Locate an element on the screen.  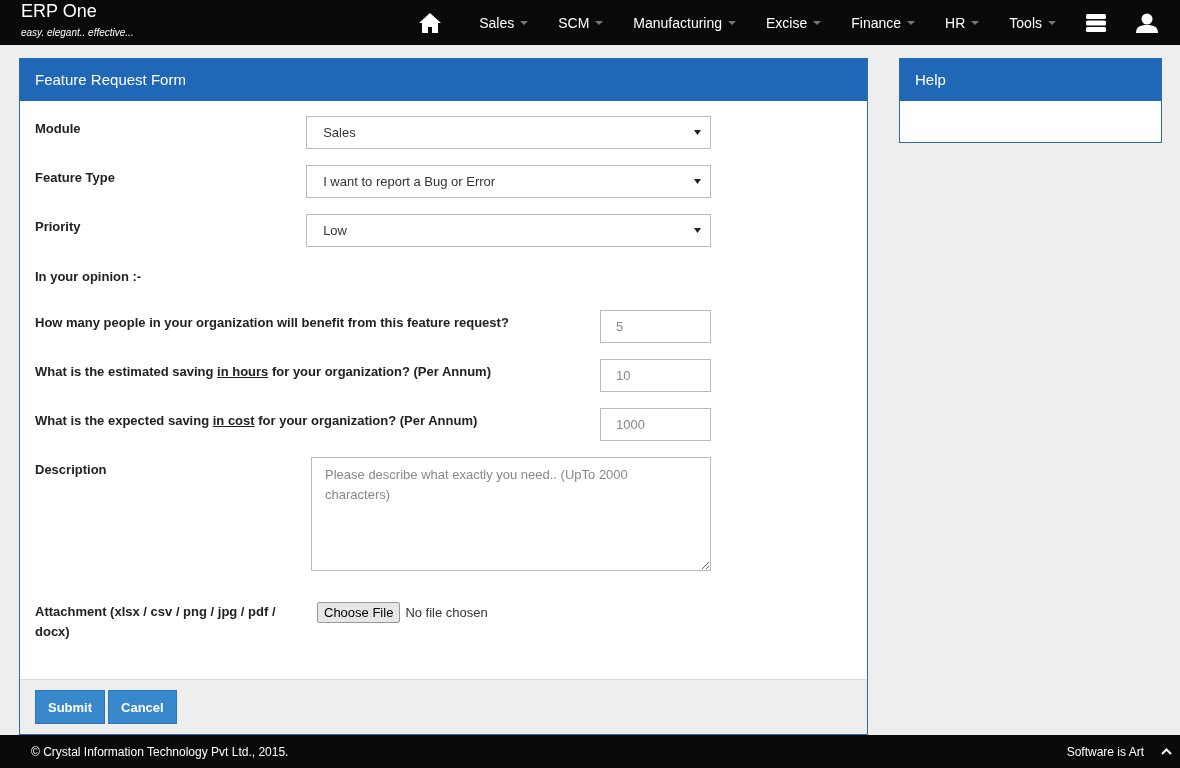
number-field: 5 is located at coordinates (655, 327).